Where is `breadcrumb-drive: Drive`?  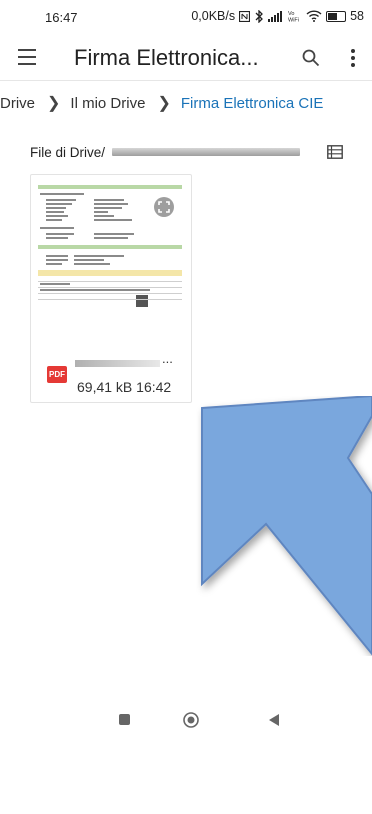 breadcrumb-drive: Drive is located at coordinates (17, 103).